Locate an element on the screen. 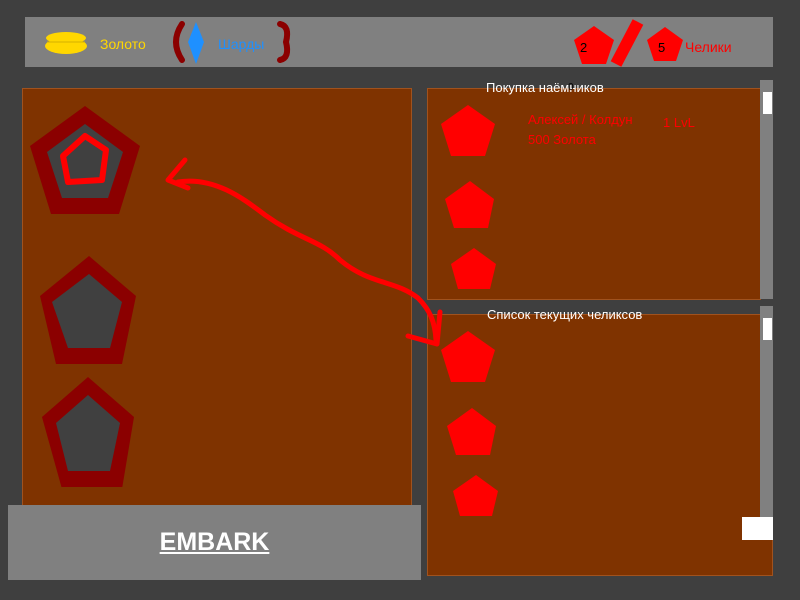  shop-title-mark: 0 is located at coordinates (571, 87).